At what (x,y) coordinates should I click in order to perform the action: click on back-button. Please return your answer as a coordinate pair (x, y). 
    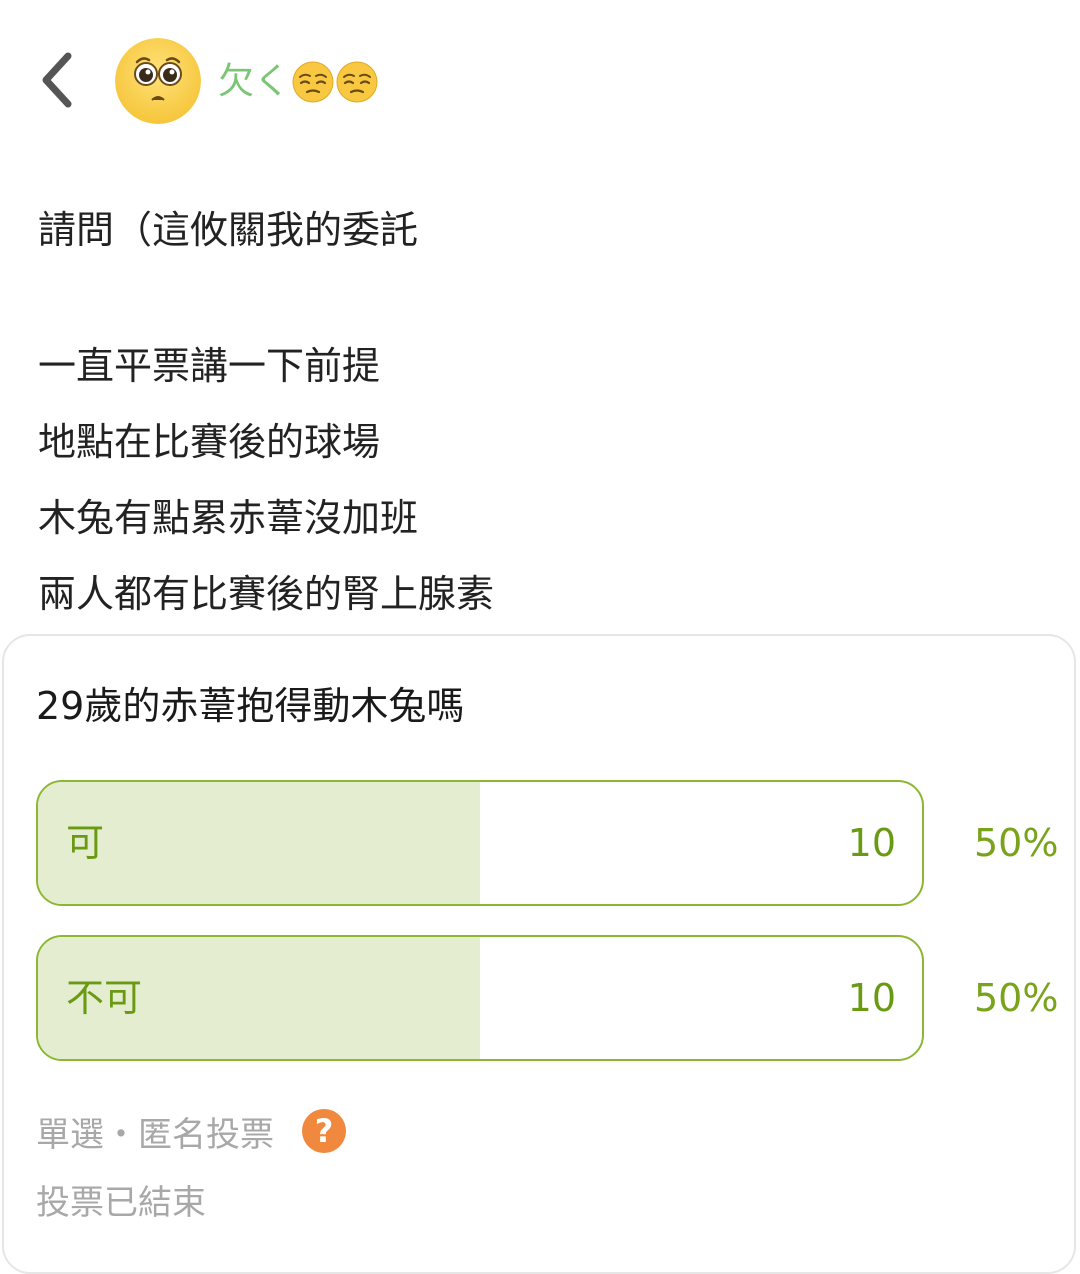
    Looking at the image, I should click on (58, 80).